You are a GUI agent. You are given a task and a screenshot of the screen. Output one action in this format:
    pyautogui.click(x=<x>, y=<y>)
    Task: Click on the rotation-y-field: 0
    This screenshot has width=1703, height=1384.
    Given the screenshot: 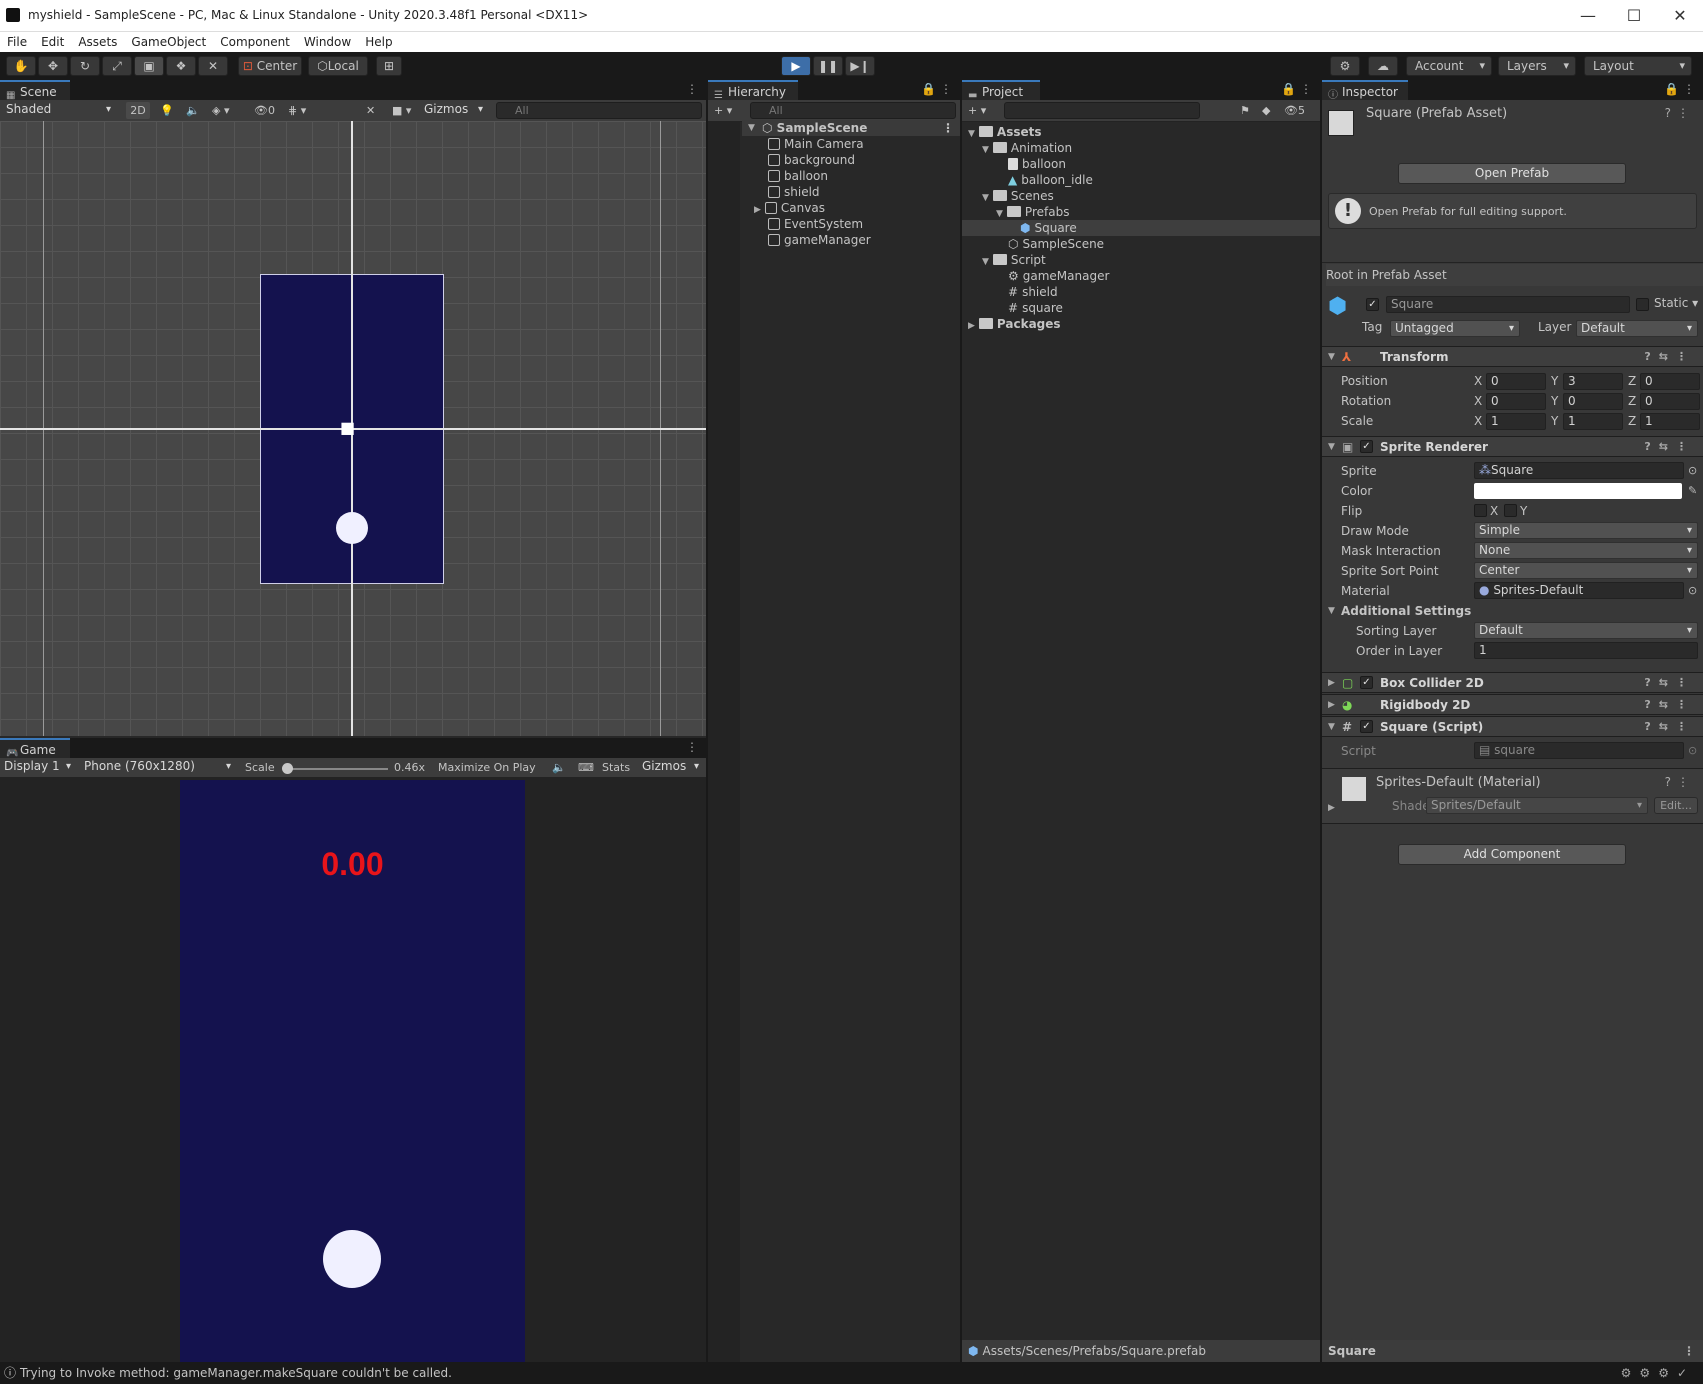 What is the action you would take?
    pyautogui.click(x=1593, y=401)
    